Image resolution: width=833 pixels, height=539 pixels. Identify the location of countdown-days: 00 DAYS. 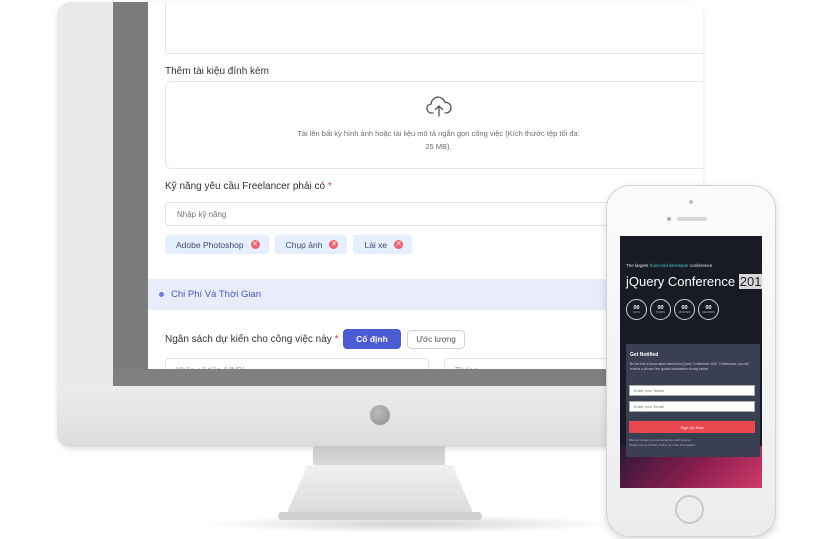
(636, 309).